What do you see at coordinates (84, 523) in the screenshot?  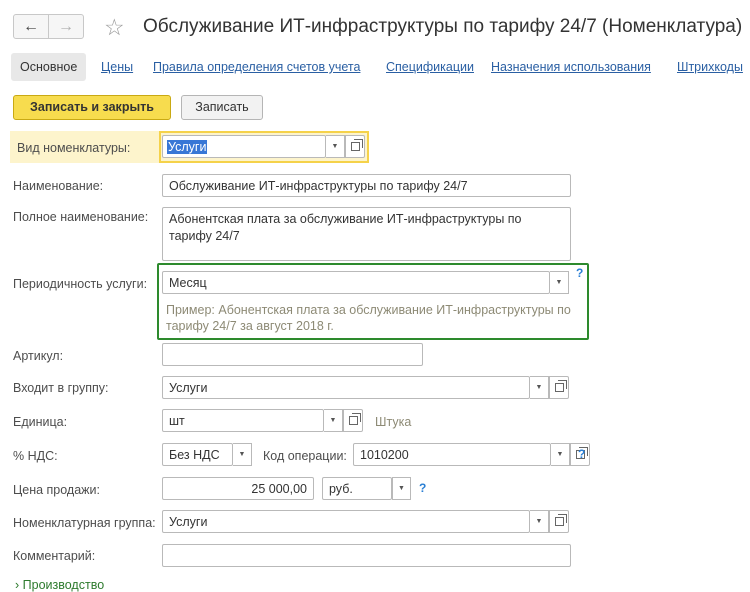 I see `nom-group-label: Номенклатурная группа:` at bounding box center [84, 523].